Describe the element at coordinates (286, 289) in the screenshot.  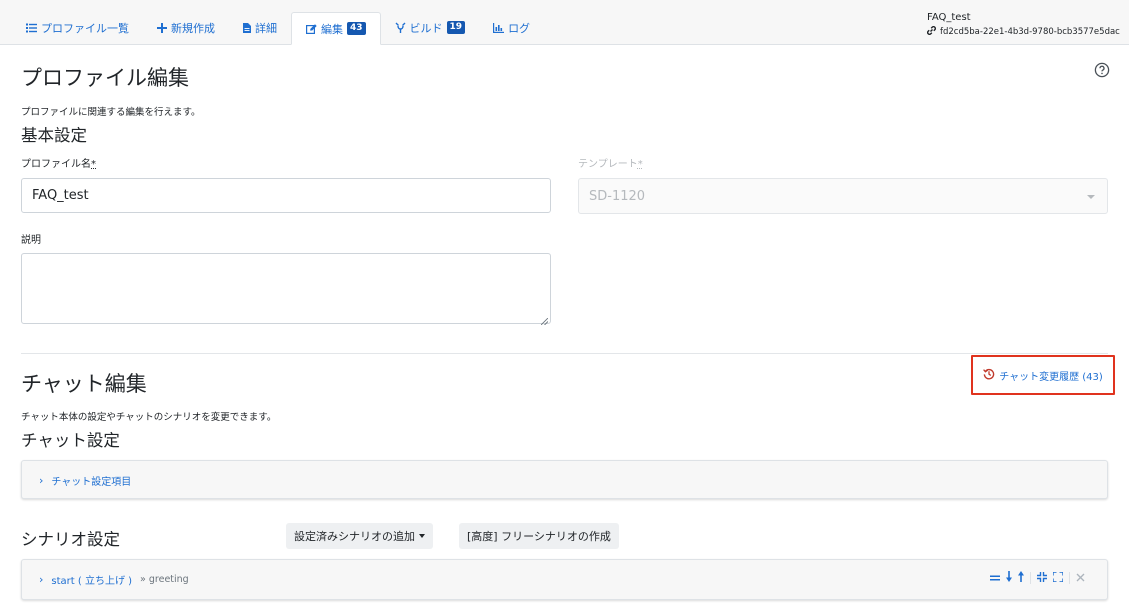
I see `description-textarea` at that location.